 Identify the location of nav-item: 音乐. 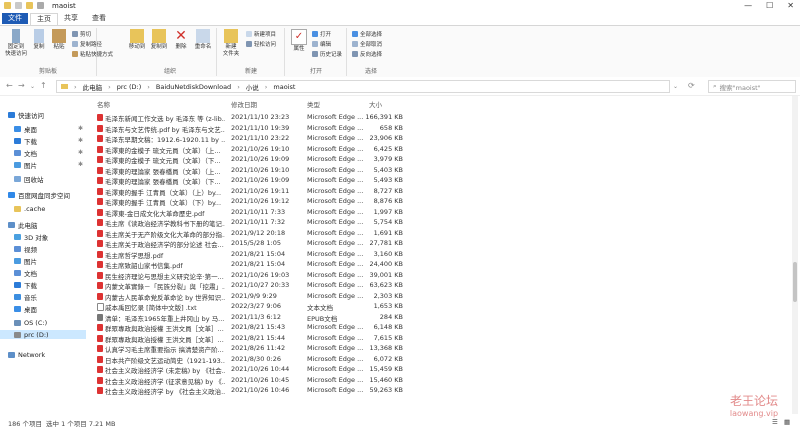
(43, 297).